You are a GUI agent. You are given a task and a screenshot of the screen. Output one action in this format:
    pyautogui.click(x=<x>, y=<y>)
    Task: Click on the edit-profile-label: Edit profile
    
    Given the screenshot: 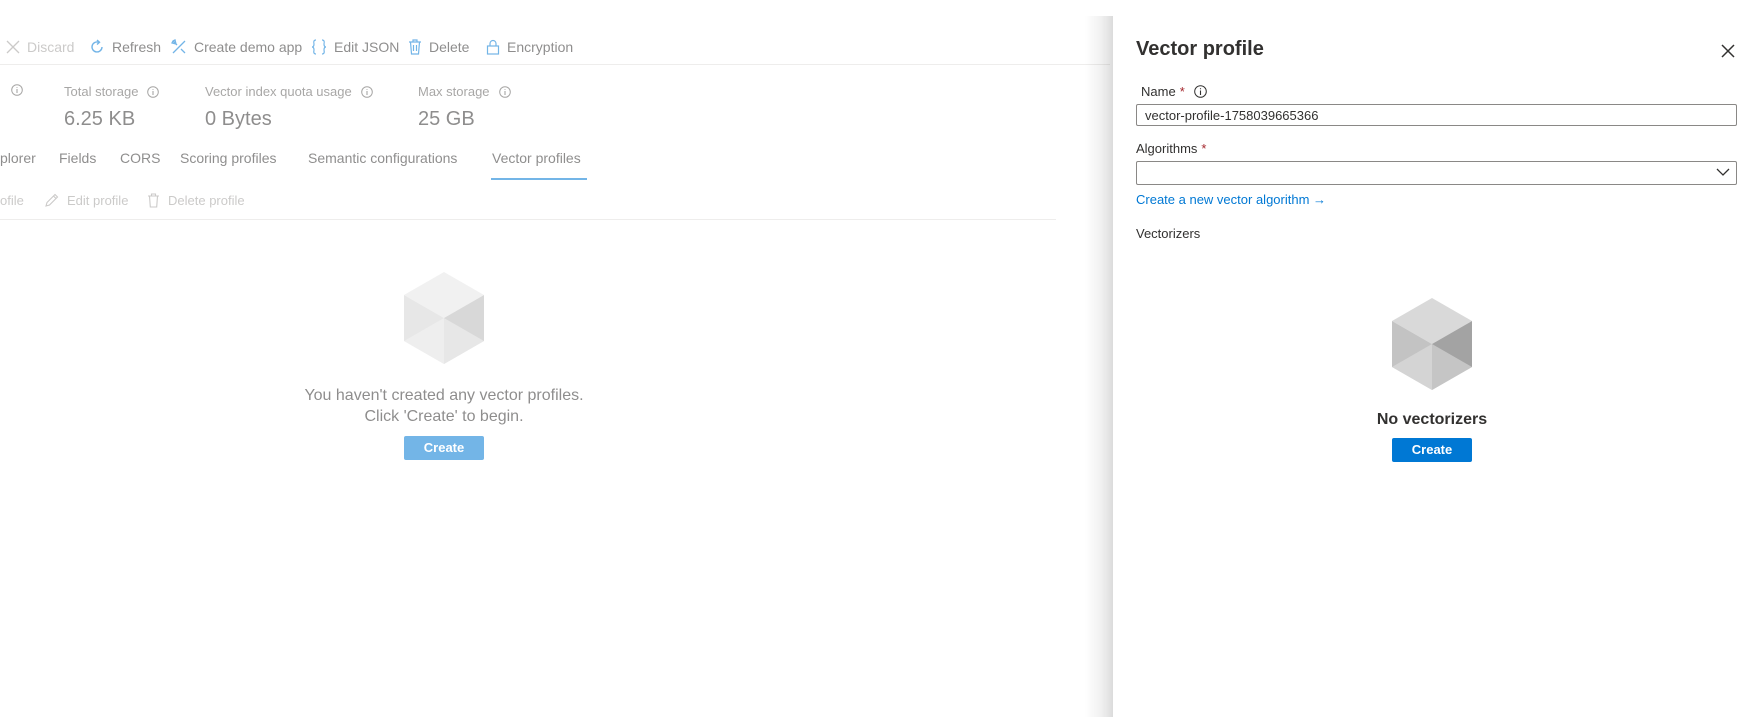 What is the action you would take?
    pyautogui.click(x=98, y=200)
    